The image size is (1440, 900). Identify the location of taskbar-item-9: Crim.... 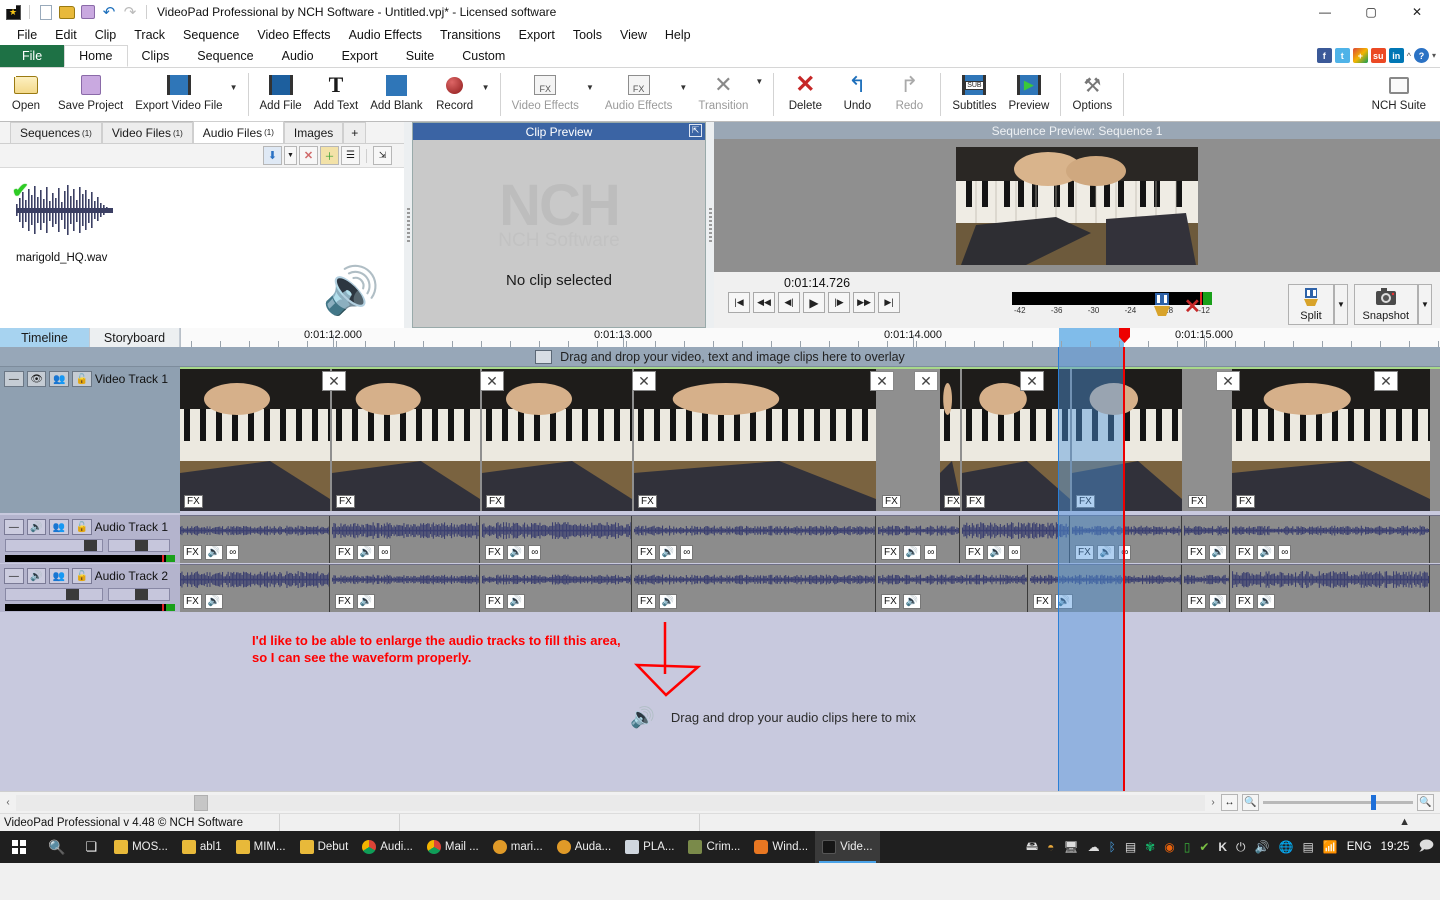
(714, 847).